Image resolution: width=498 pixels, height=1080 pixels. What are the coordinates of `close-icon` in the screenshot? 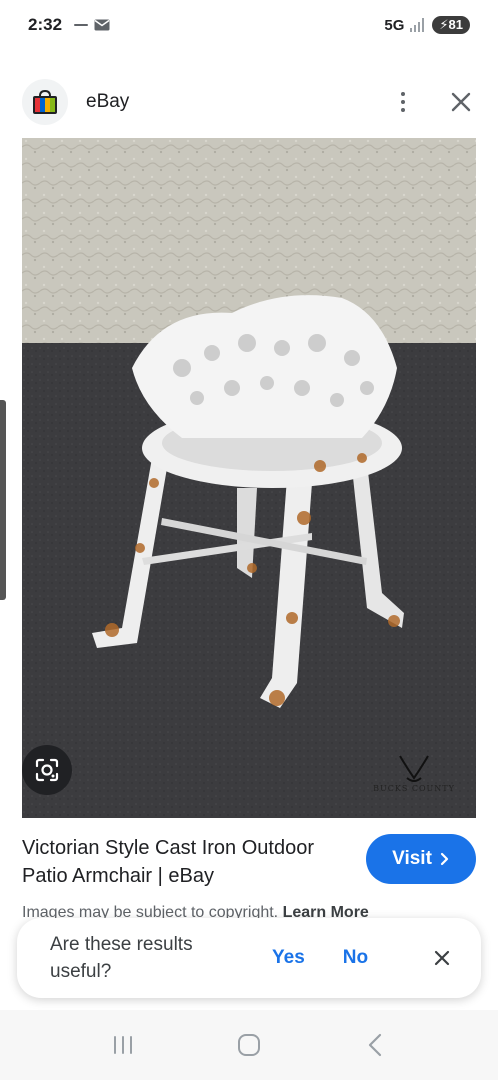 It's located at (461, 102).